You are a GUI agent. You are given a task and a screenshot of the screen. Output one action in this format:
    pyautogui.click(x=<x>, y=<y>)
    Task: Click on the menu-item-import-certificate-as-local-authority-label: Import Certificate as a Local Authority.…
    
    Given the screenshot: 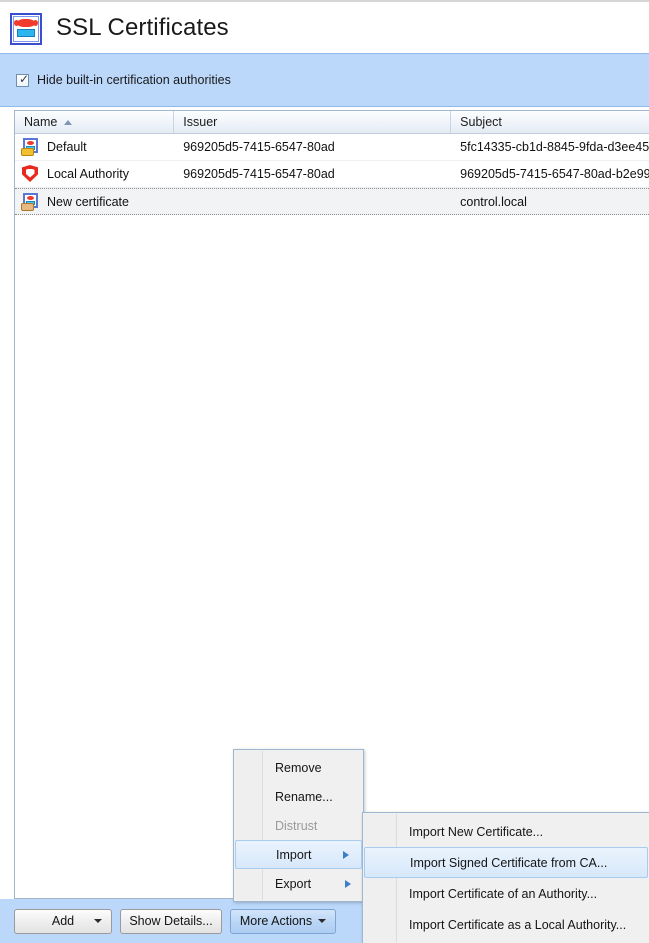 What is the action you would take?
    pyautogui.click(x=518, y=924)
    